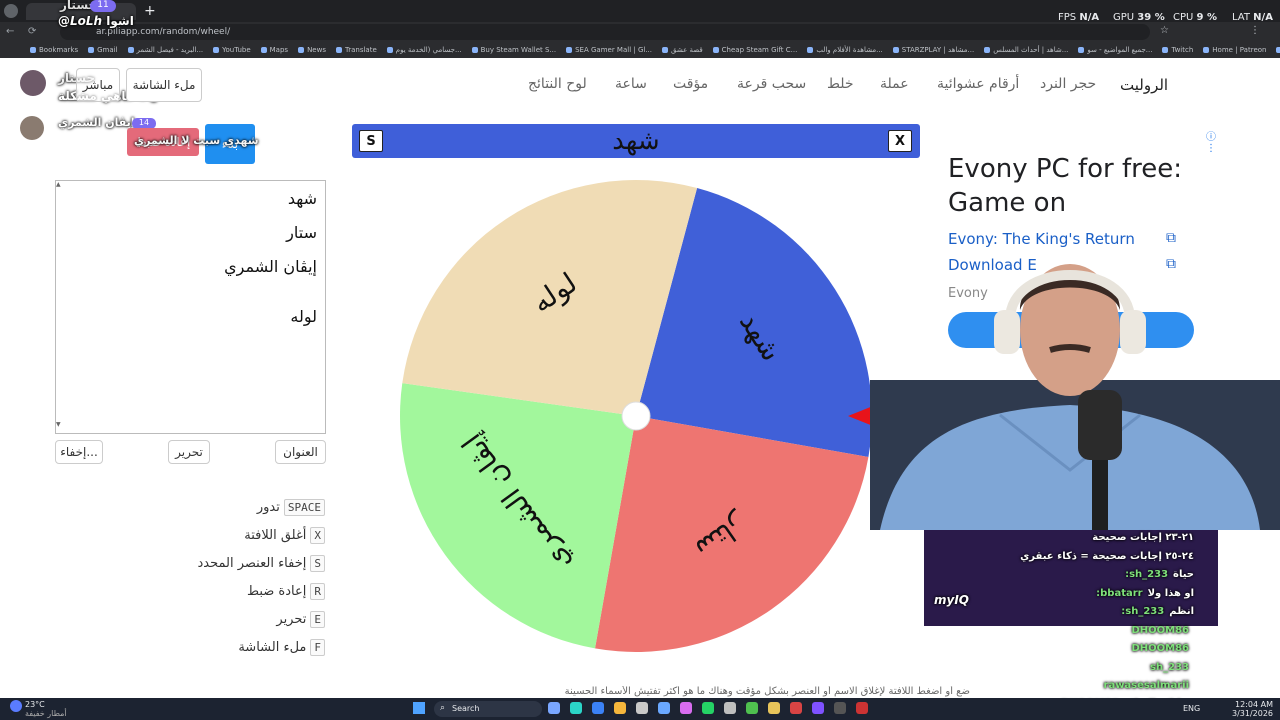  I want to click on windows-start-icon, so click(419, 708).